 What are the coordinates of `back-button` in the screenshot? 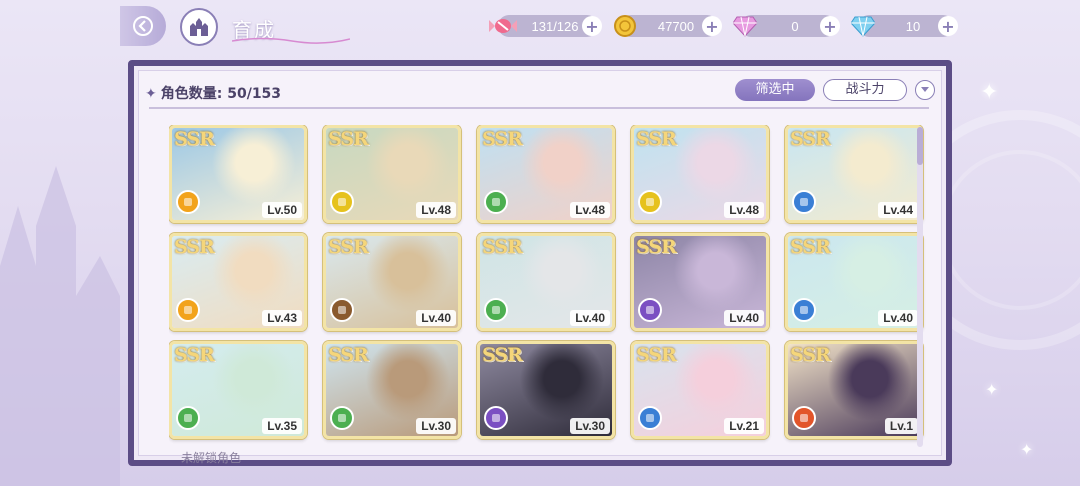 It's located at (143, 26).